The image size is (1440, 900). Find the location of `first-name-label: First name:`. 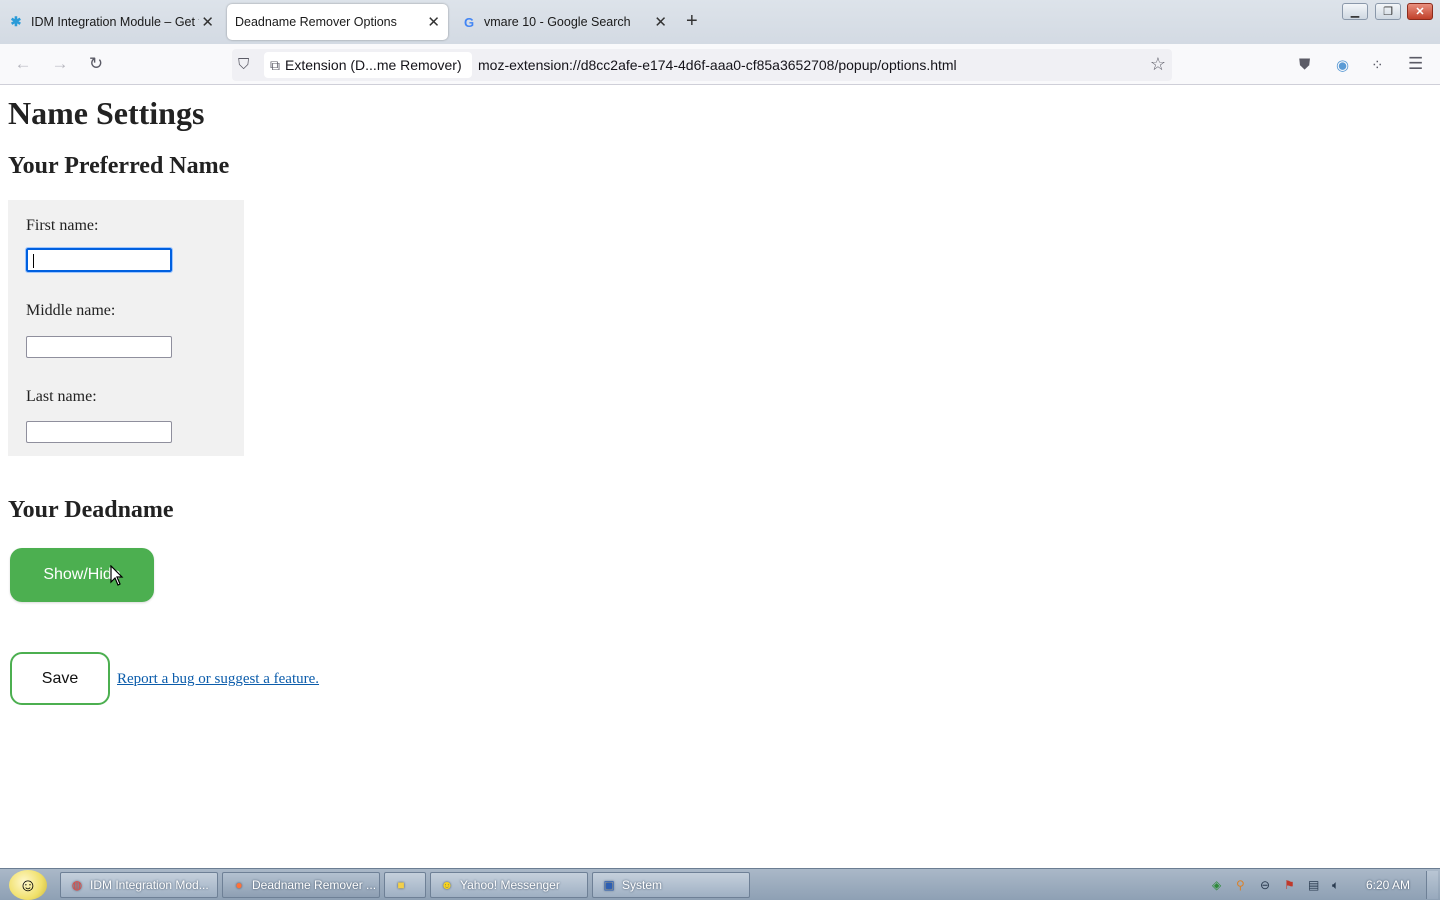

first-name-label: First name: is located at coordinates (62, 225).